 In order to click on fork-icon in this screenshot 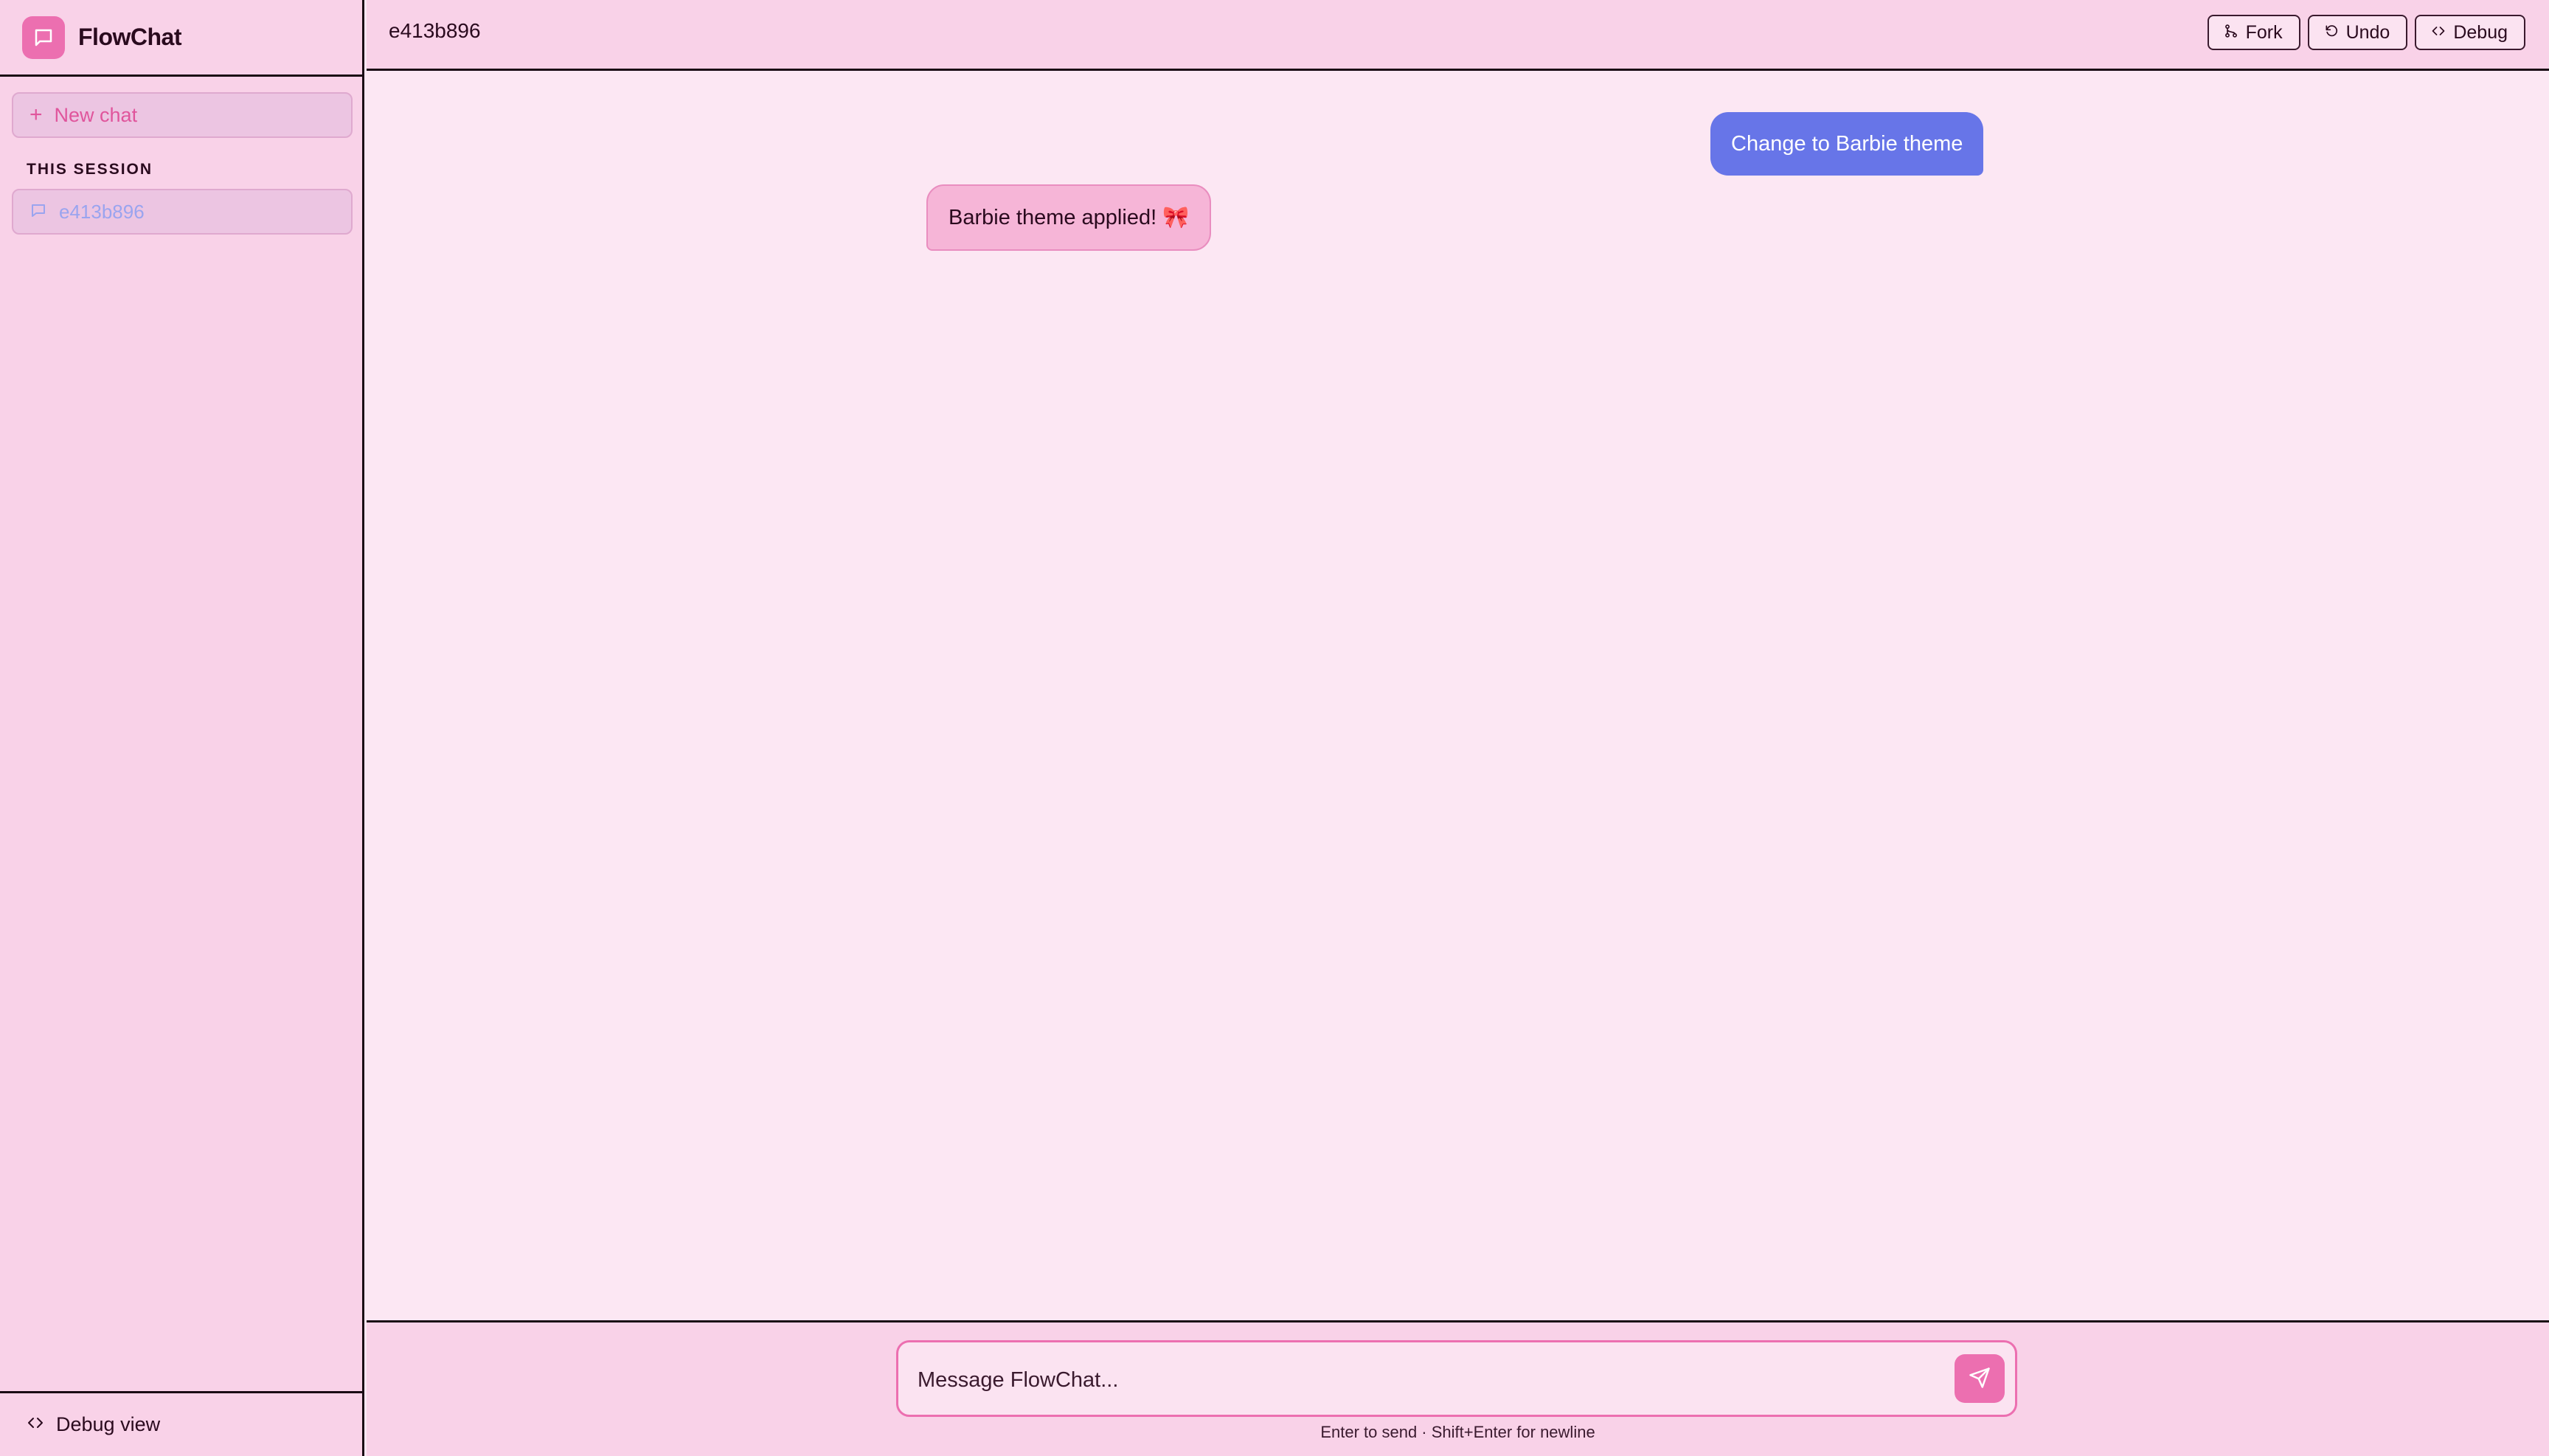, I will do `click(2231, 33)`.